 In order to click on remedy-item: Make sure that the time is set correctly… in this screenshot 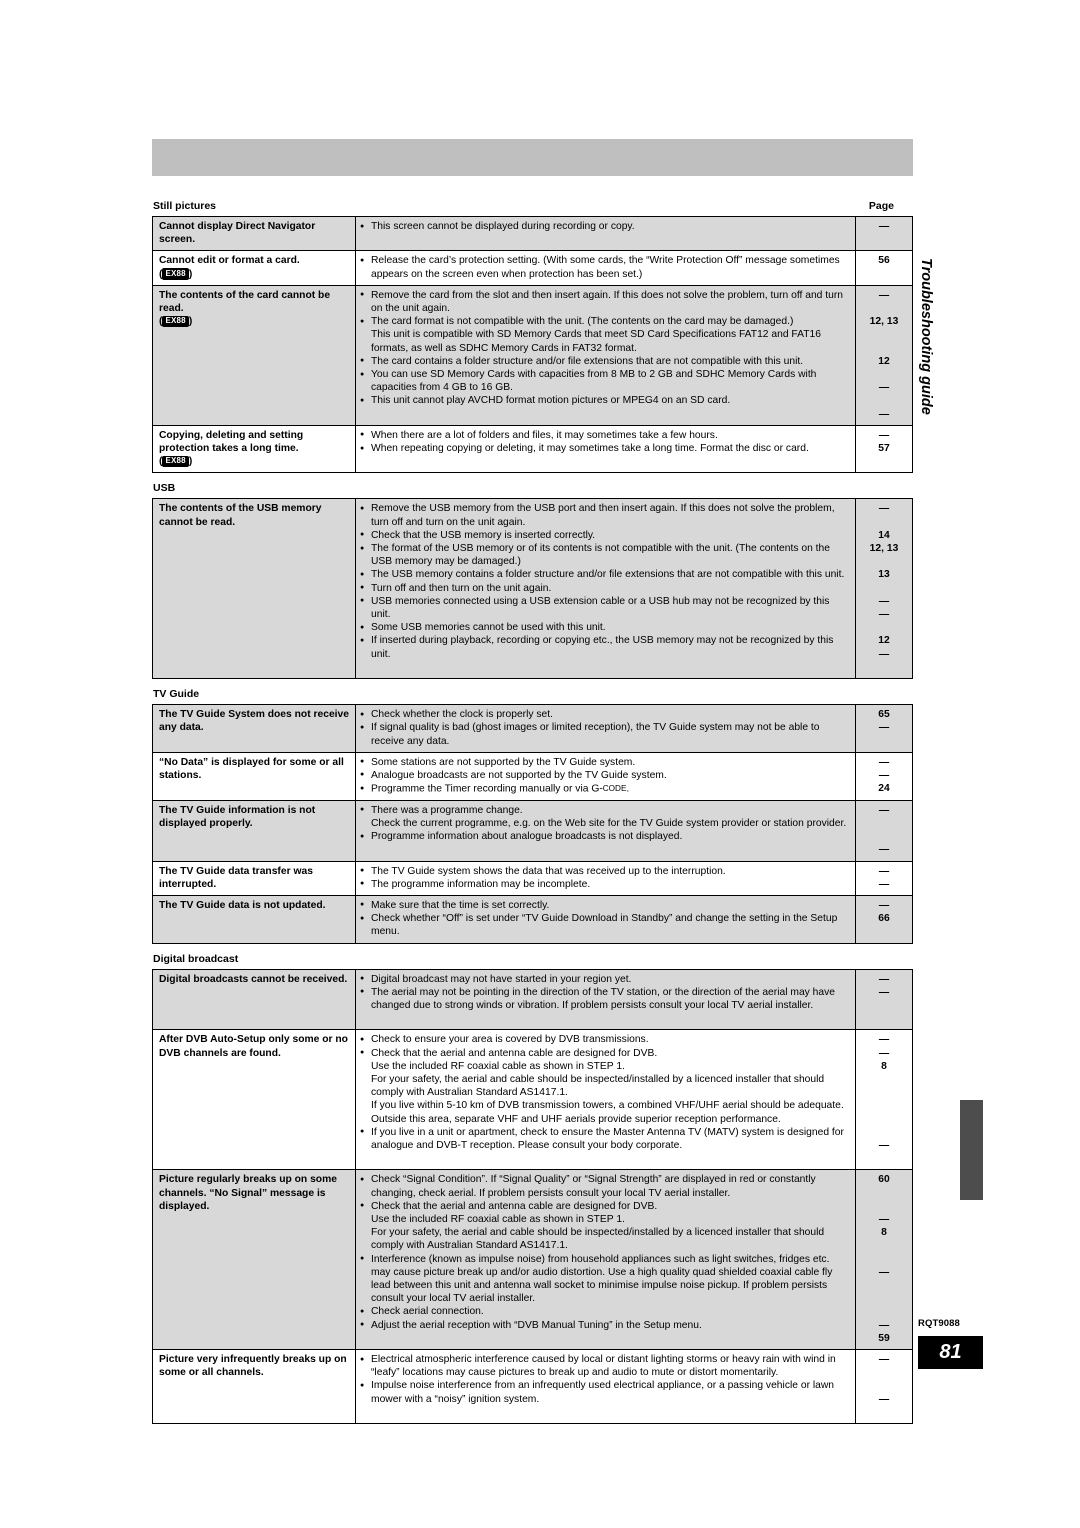, I will do `click(605, 905)`.